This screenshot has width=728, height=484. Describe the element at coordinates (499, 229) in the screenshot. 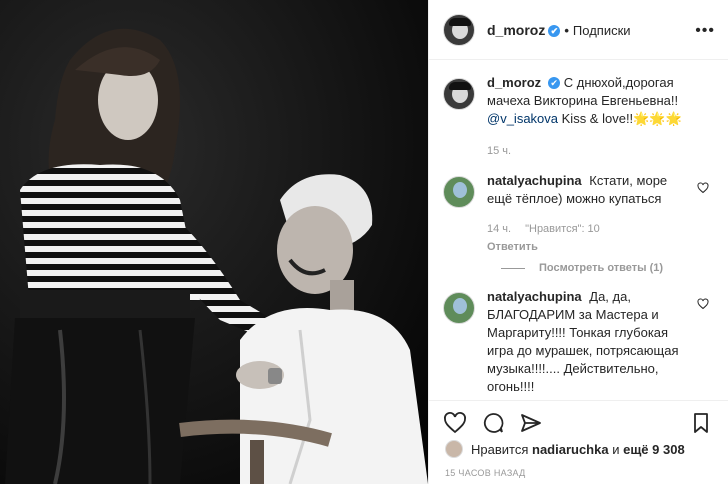

I see `comment-time: 14 ч.` at that location.